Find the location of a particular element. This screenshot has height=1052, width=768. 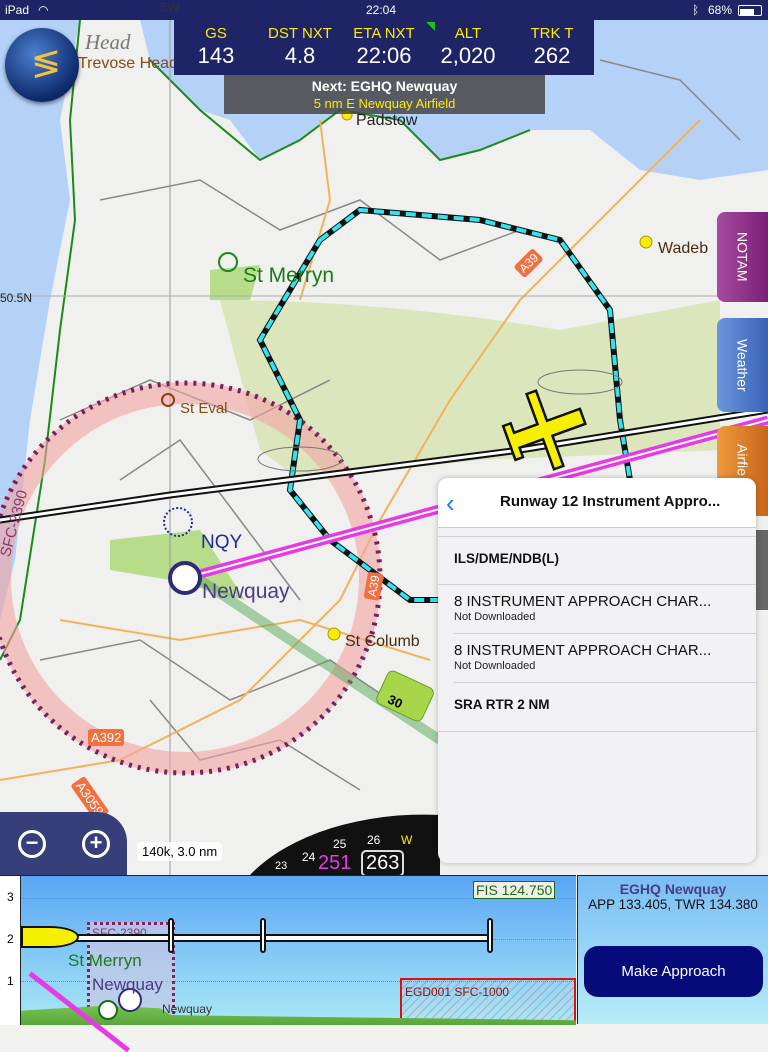

list-item: ILS/DME/NDB(L) is located at coordinates (597, 560).